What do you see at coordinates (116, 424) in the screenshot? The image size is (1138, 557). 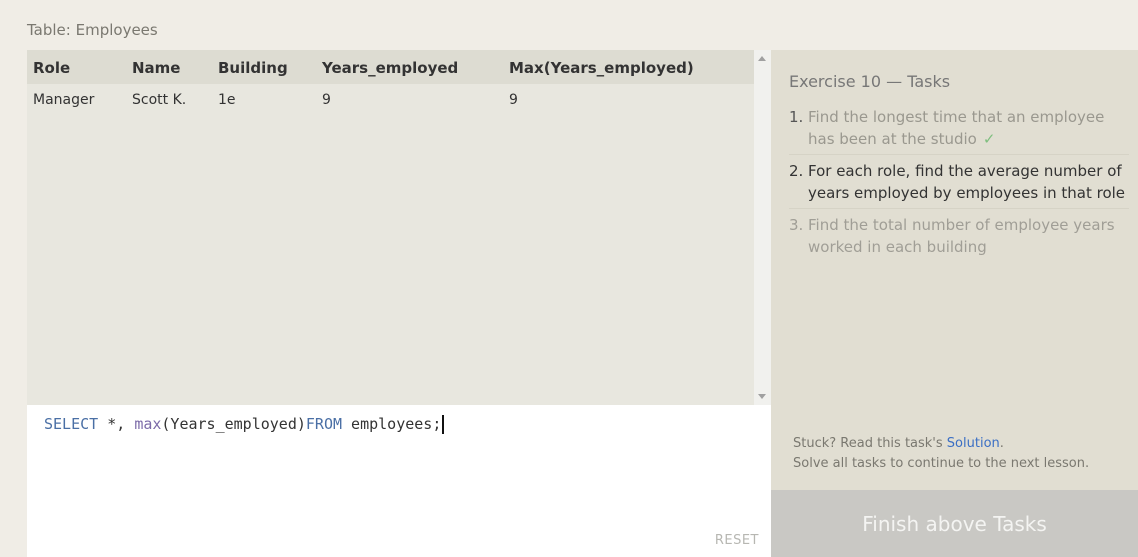 I see `code-star: *,` at bounding box center [116, 424].